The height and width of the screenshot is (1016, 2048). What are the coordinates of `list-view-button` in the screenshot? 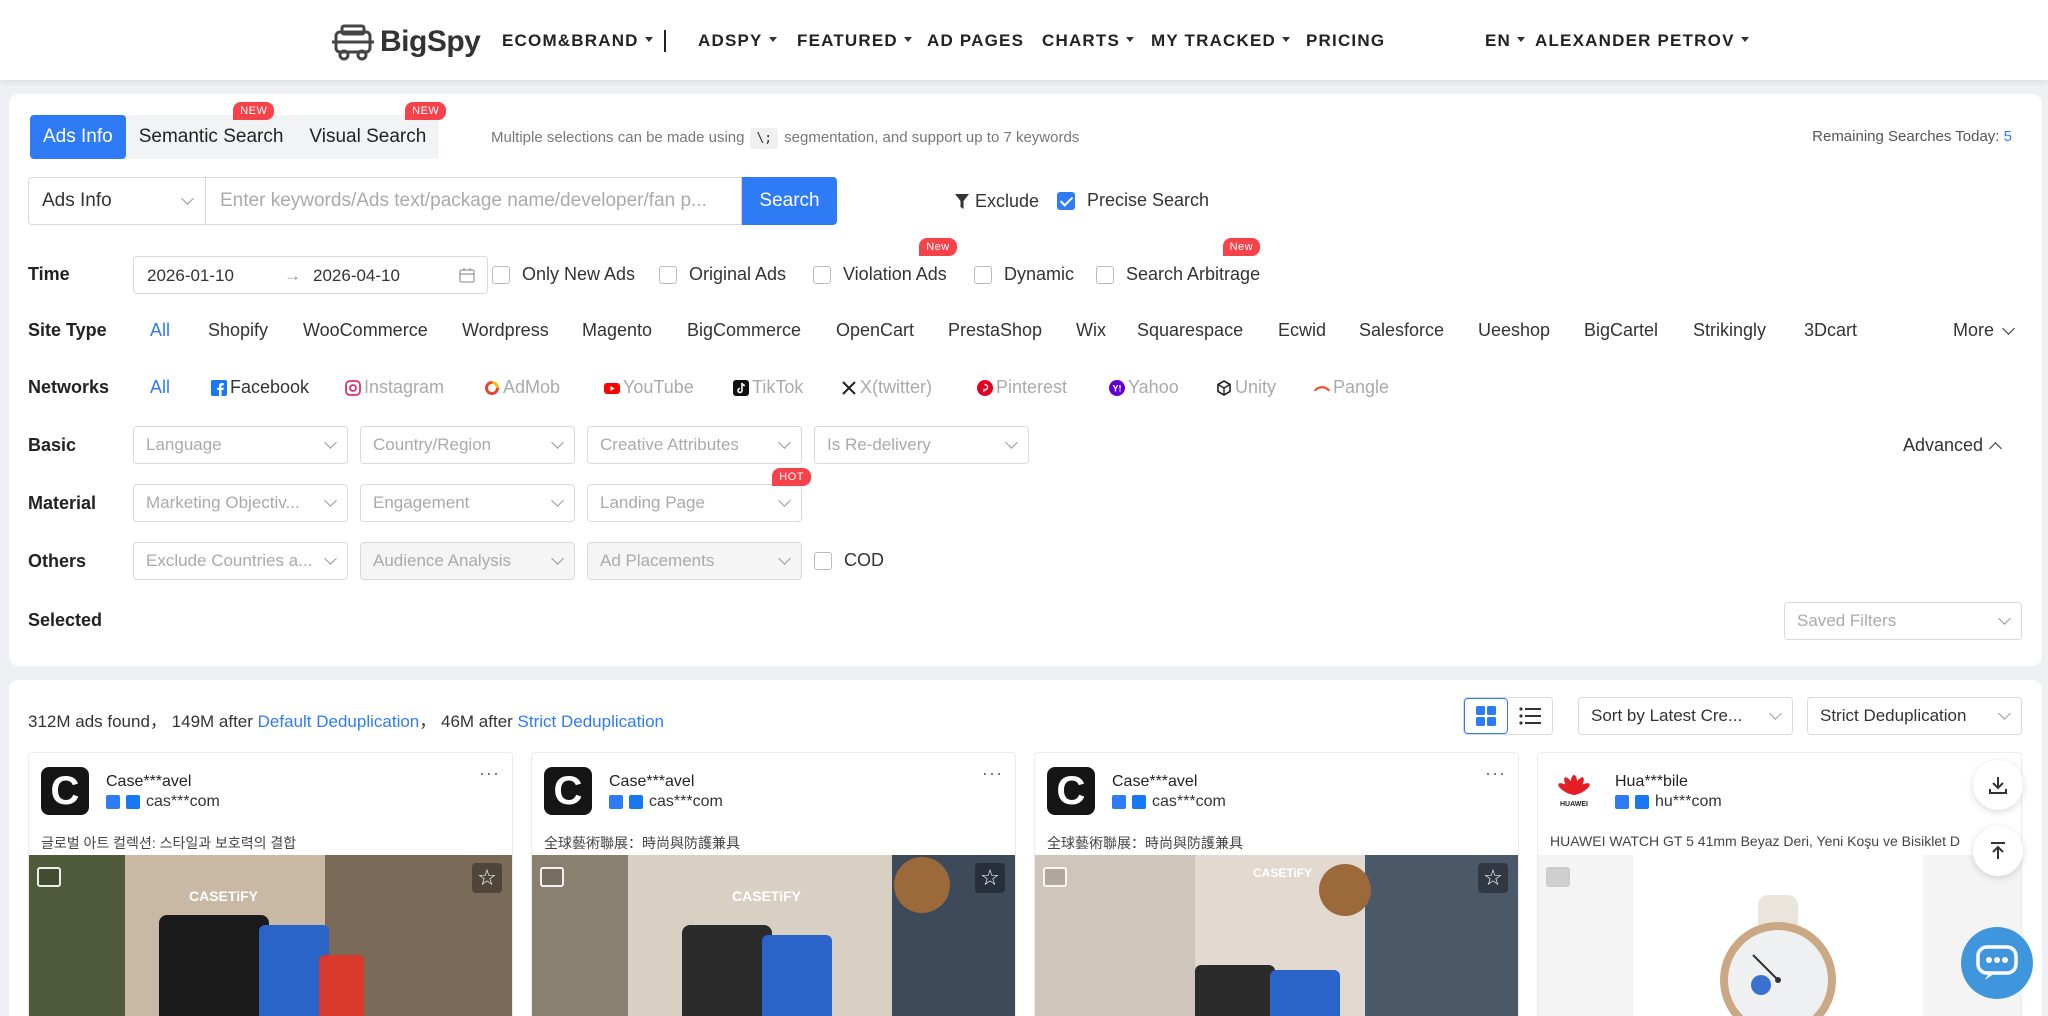 It's located at (1530, 716).